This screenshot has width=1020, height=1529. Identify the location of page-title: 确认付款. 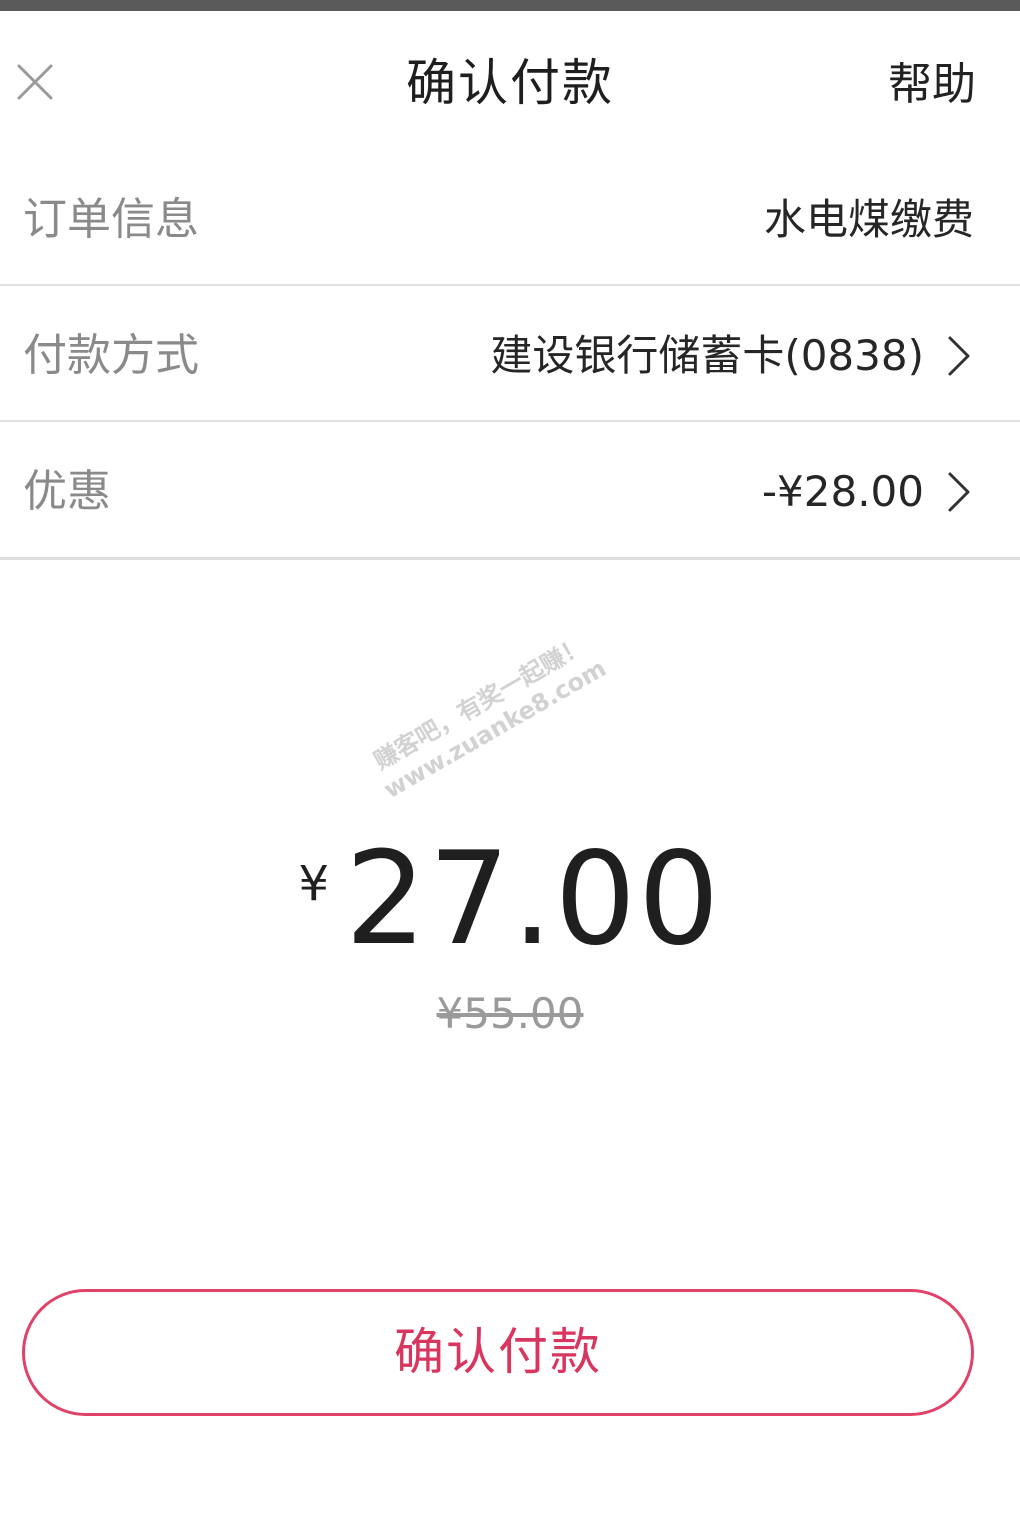
(510, 83).